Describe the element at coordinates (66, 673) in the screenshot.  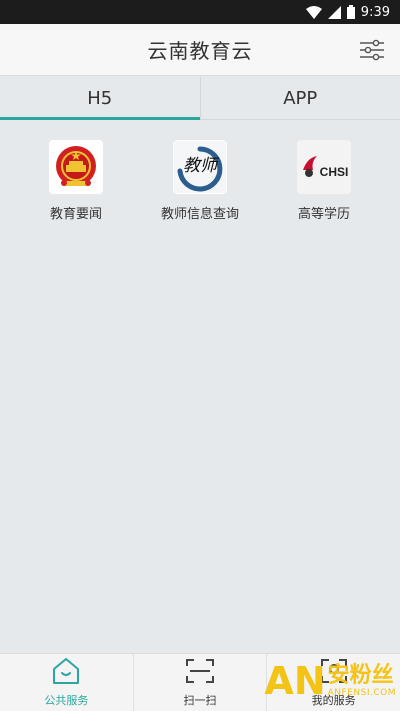
I see `home-icon` at that location.